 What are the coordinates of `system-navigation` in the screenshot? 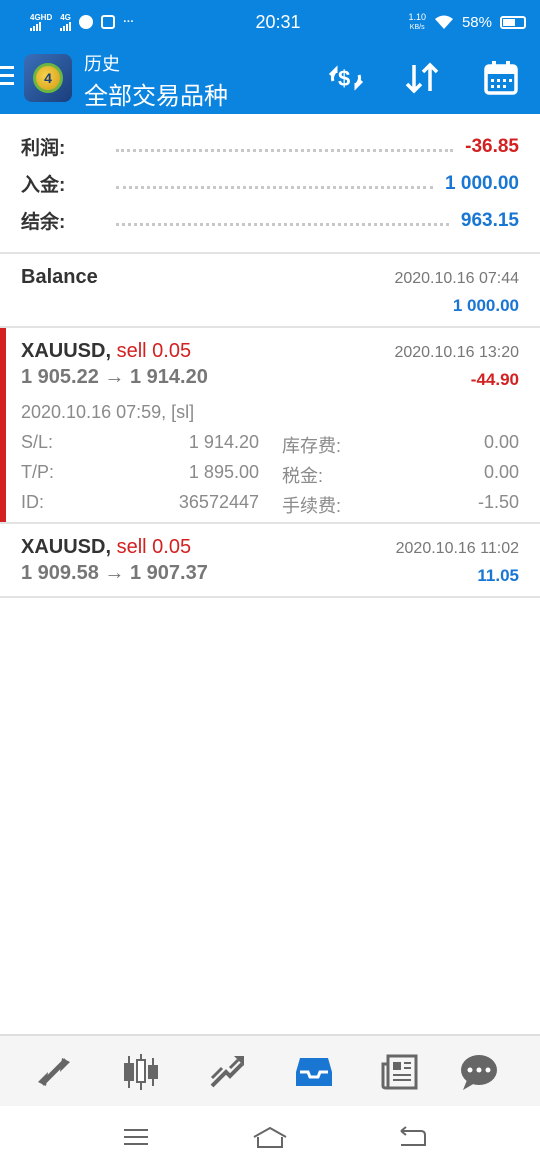 It's located at (270, 1138).